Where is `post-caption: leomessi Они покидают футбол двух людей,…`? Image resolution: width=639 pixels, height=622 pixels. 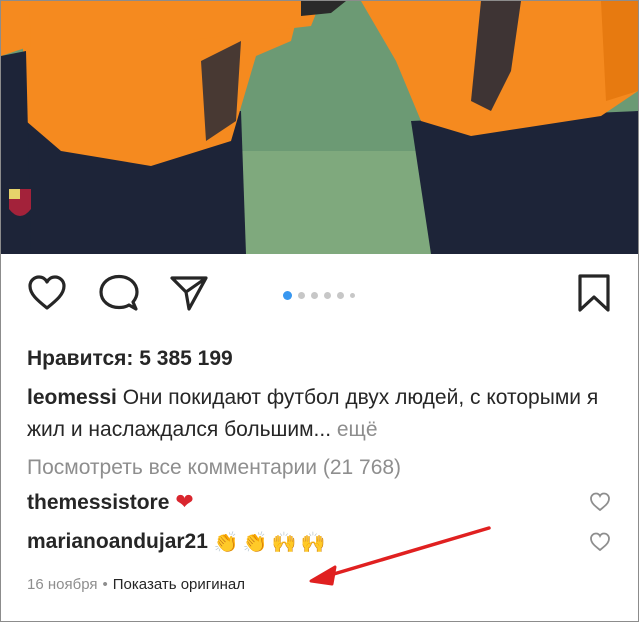
post-caption: leomessi Они покидают футбол двух людей,… is located at coordinates (317, 414).